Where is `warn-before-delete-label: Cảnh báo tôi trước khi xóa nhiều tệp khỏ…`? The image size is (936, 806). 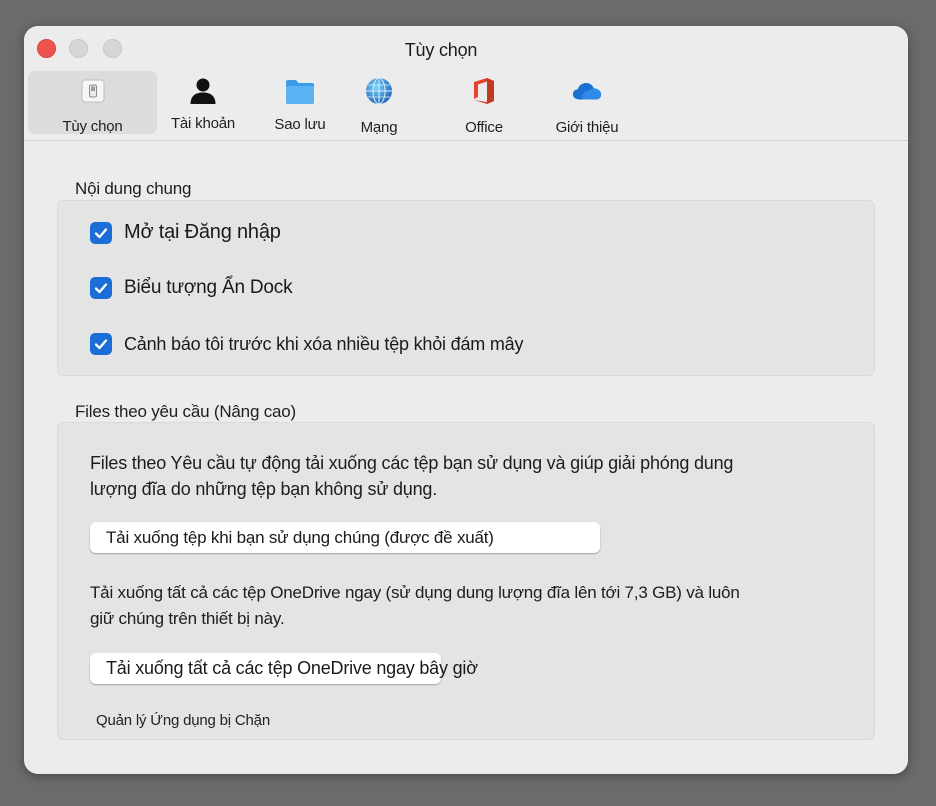 warn-before-delete-label: Cảnh báo tôi trước khi xóa nhiều tệp khỏ… is located at coordinates (324, 343).